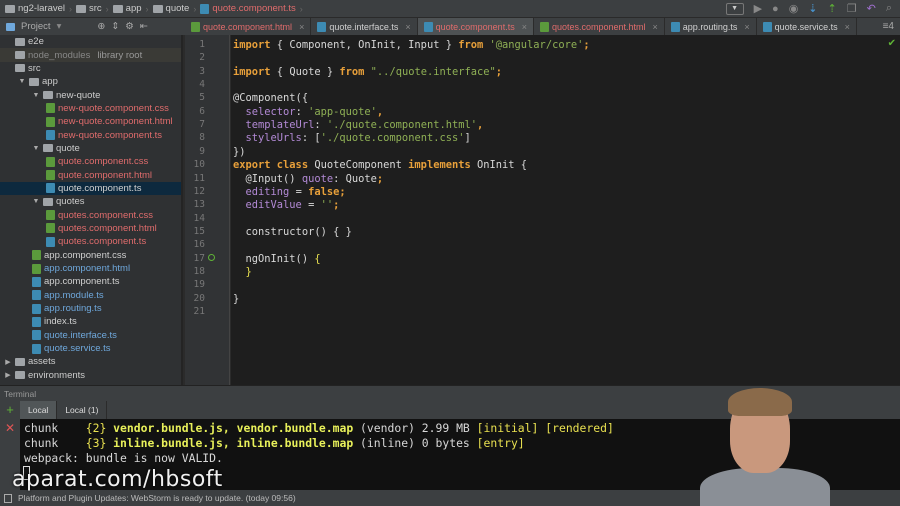  I want to click on tree-item: app.component.css, so click(90, 255).